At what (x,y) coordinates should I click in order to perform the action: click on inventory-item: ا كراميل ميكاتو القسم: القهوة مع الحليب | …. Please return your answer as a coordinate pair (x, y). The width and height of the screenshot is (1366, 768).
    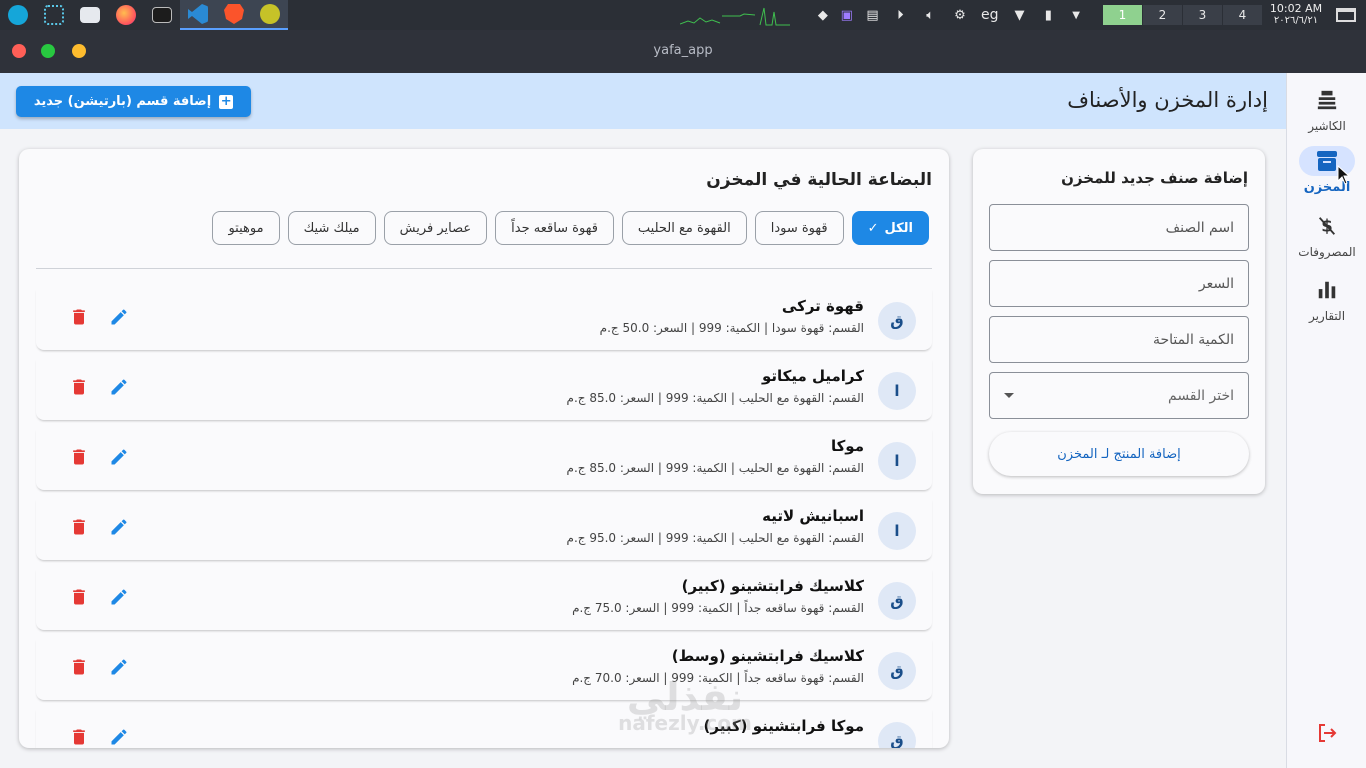
    Looking at the image, I should click on (484, 389).